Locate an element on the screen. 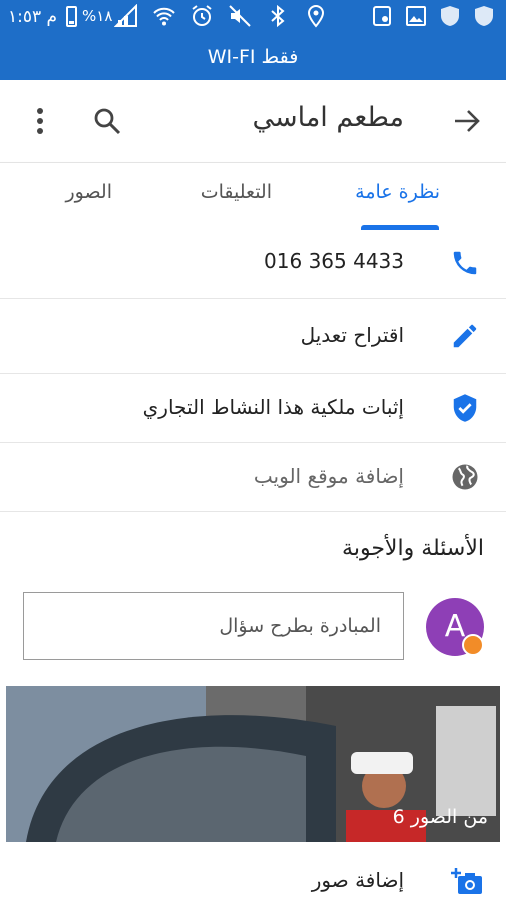  add-photo-camera-icon is located at coordinates (466, 881).